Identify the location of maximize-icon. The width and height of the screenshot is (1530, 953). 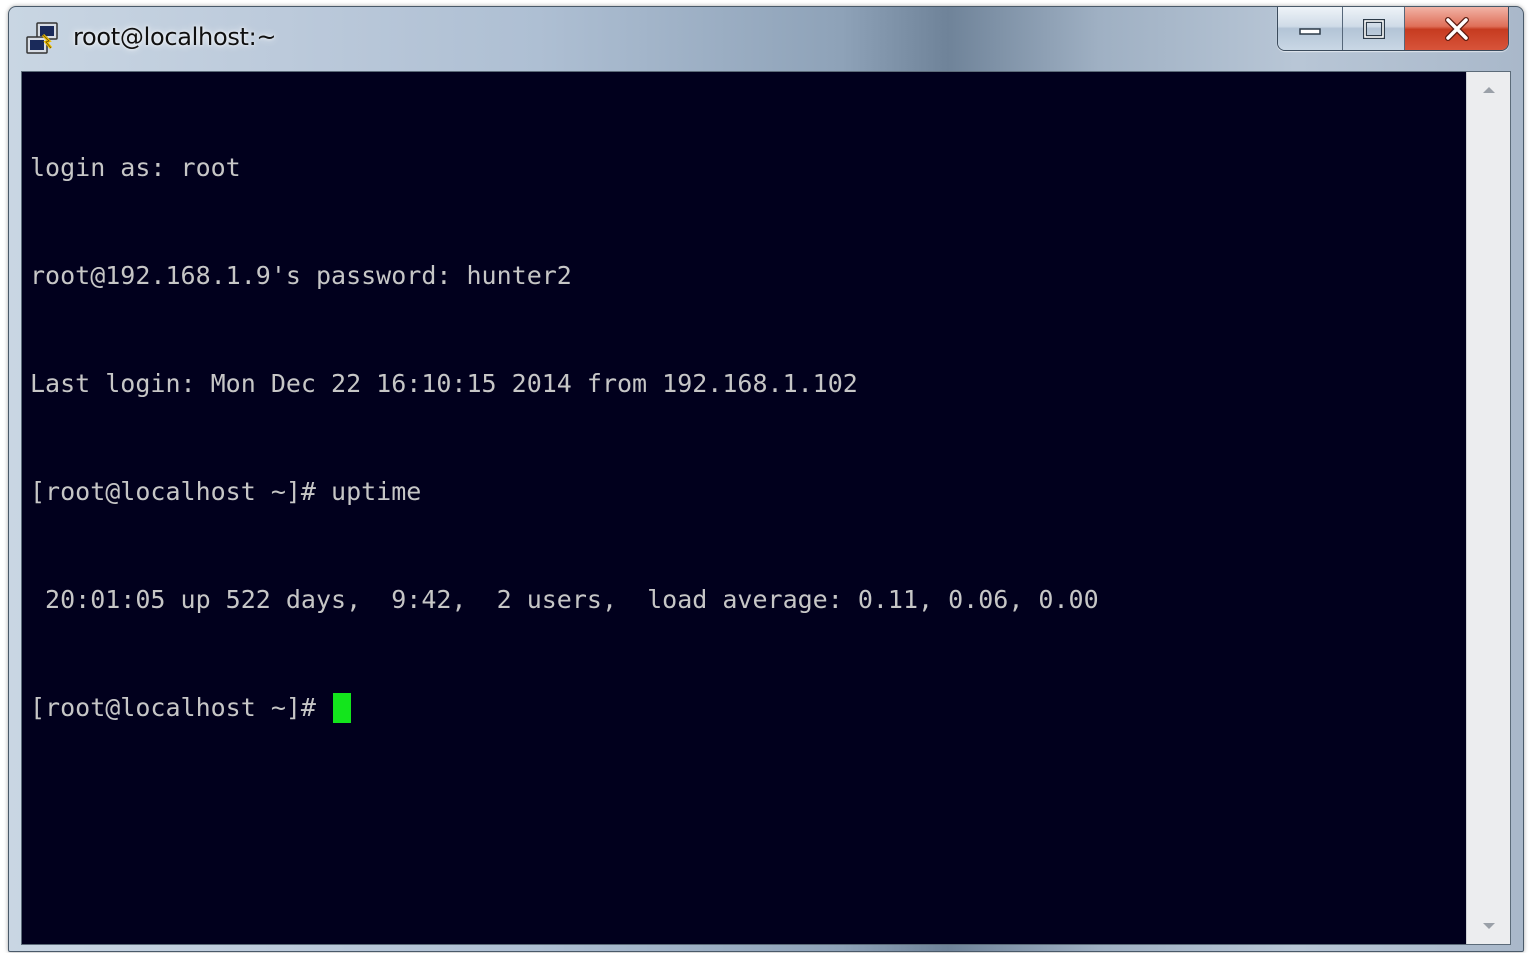
(1374, 29).